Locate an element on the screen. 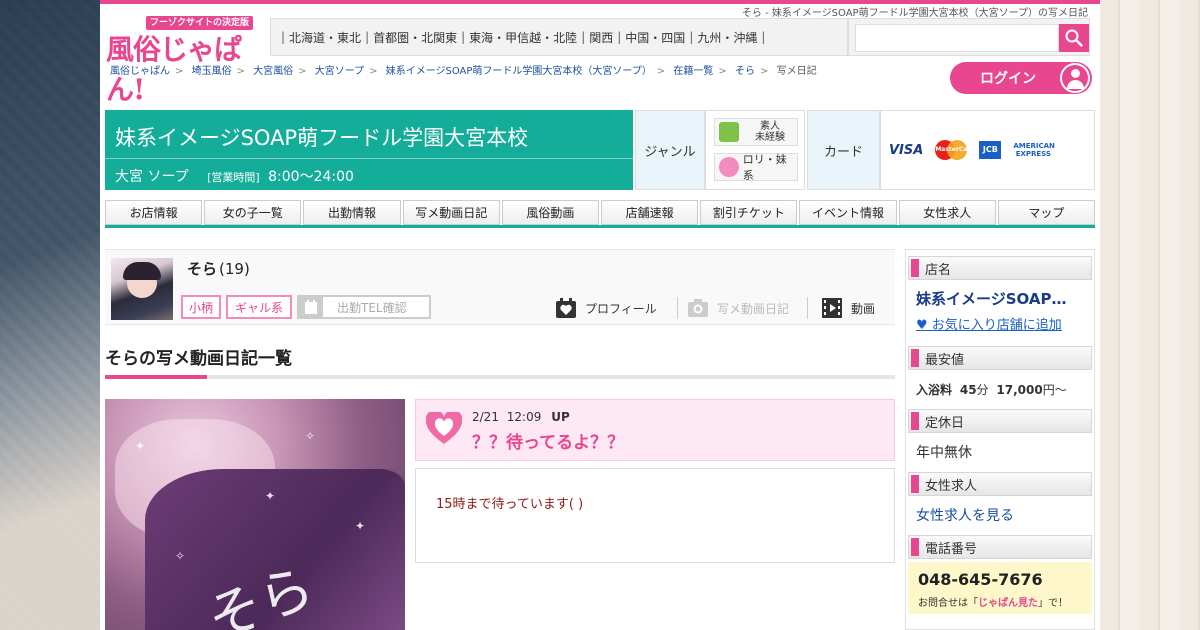 This screenshot has height=630, width=1200. shop-hours: 8:00～24:00 is located at coordinates (311, 177).